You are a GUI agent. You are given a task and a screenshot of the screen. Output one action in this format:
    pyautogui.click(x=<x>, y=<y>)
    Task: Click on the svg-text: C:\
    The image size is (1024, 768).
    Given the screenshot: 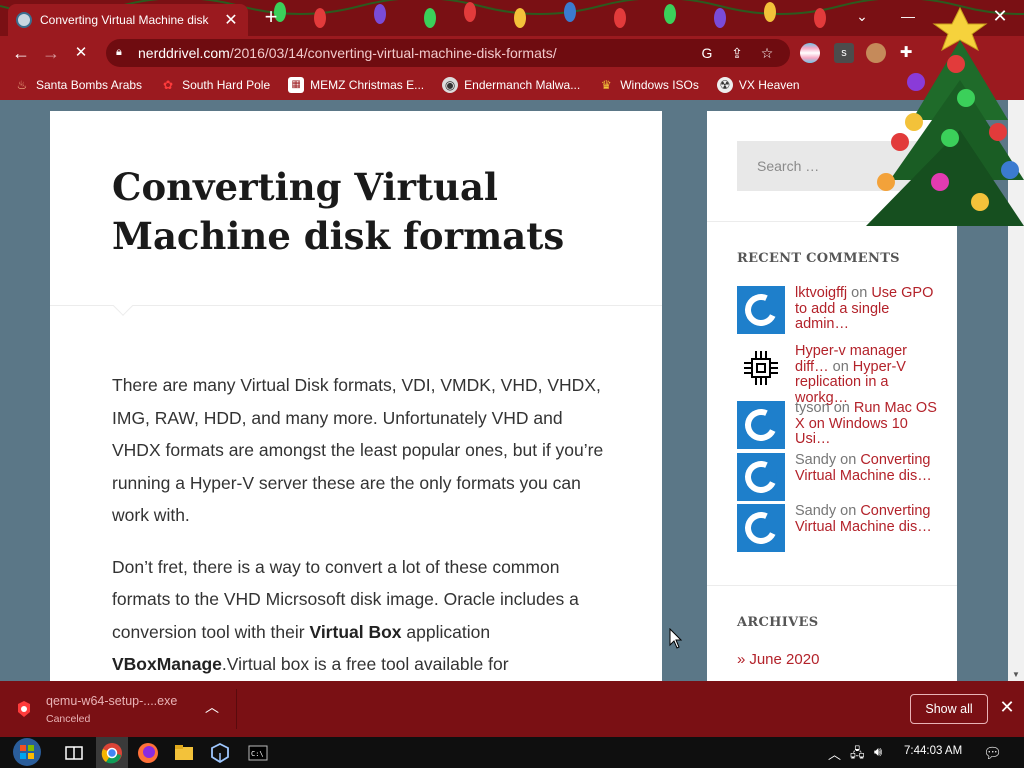 What is the action you would take?
    pyautogui.click(x=257, y=754)
    